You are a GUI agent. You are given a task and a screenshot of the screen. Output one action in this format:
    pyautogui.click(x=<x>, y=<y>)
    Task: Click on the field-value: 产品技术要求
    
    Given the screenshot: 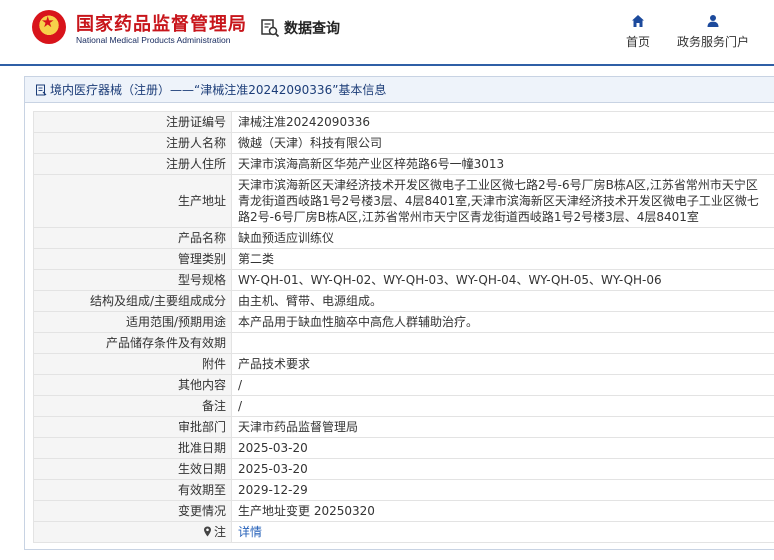 What is the action you would take?
    pyautogui.click(x=502, y=364)
    